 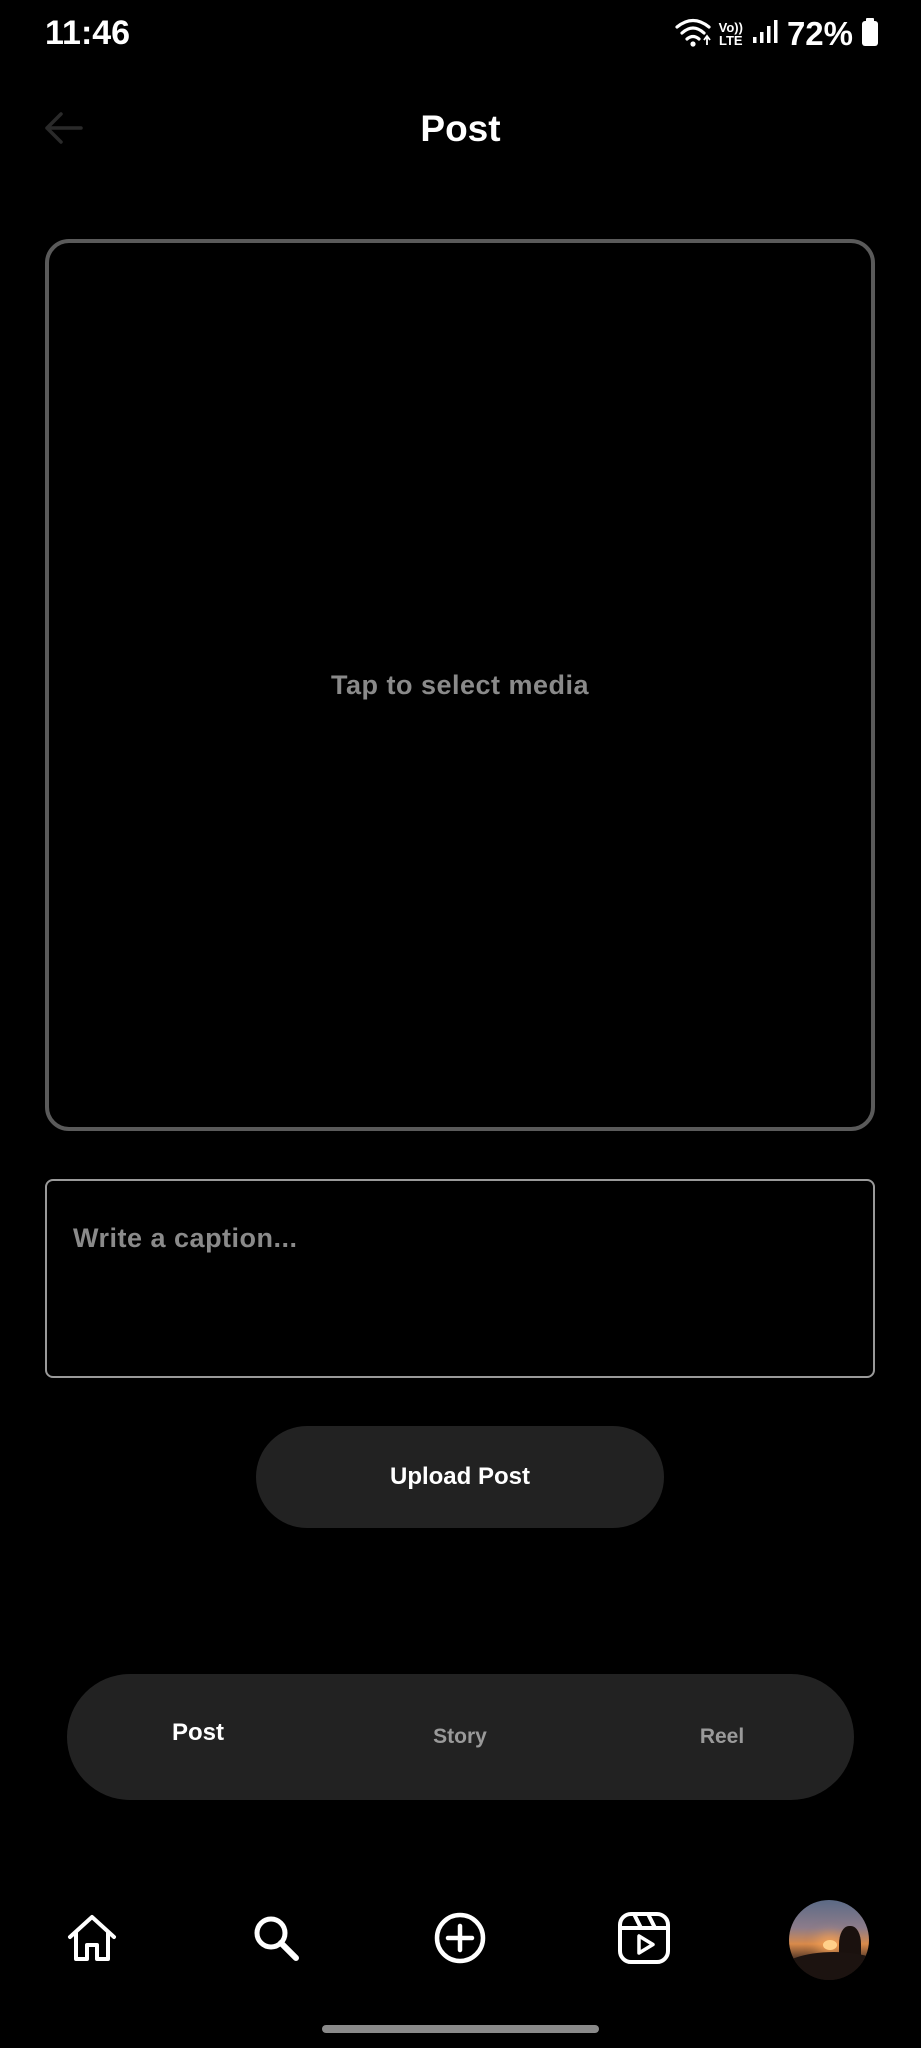 I want to click on tab-post-label: Post, so click(x=198, y=1732).